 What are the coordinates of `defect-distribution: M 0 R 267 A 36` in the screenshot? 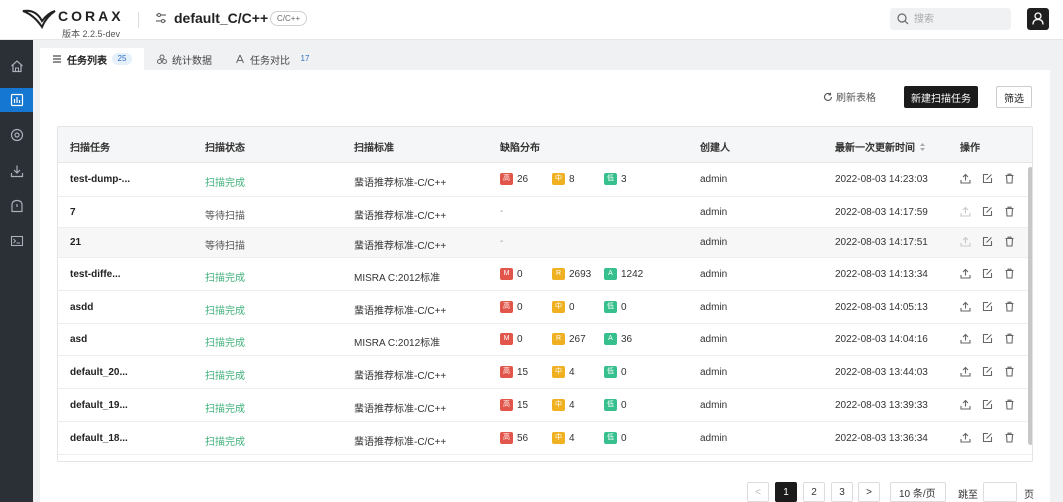 It's located at (578, 339).